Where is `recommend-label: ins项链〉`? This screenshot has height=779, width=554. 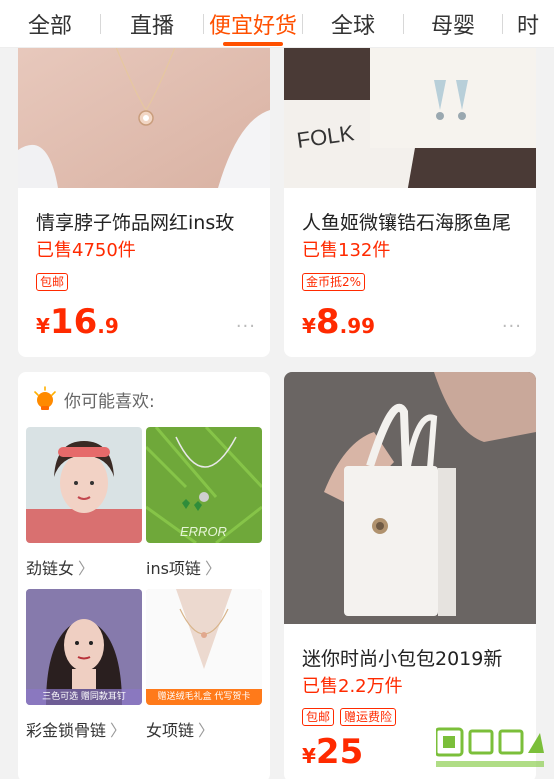
recommend-label: ins项链〉 is located at coordinates (204, 567).